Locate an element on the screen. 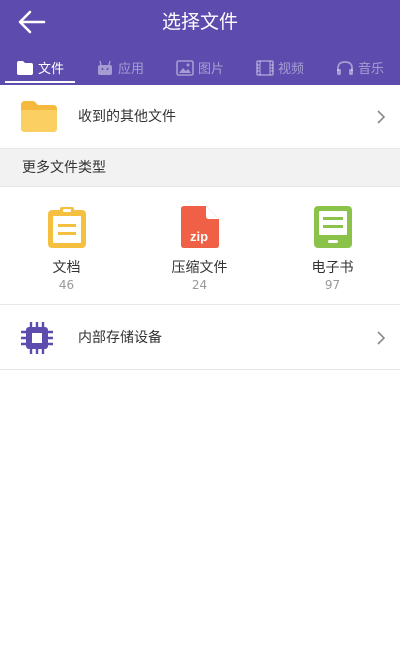 This screenshot has width=400, height=661. tab-label: 图片 is located at coordinates (210, 69).